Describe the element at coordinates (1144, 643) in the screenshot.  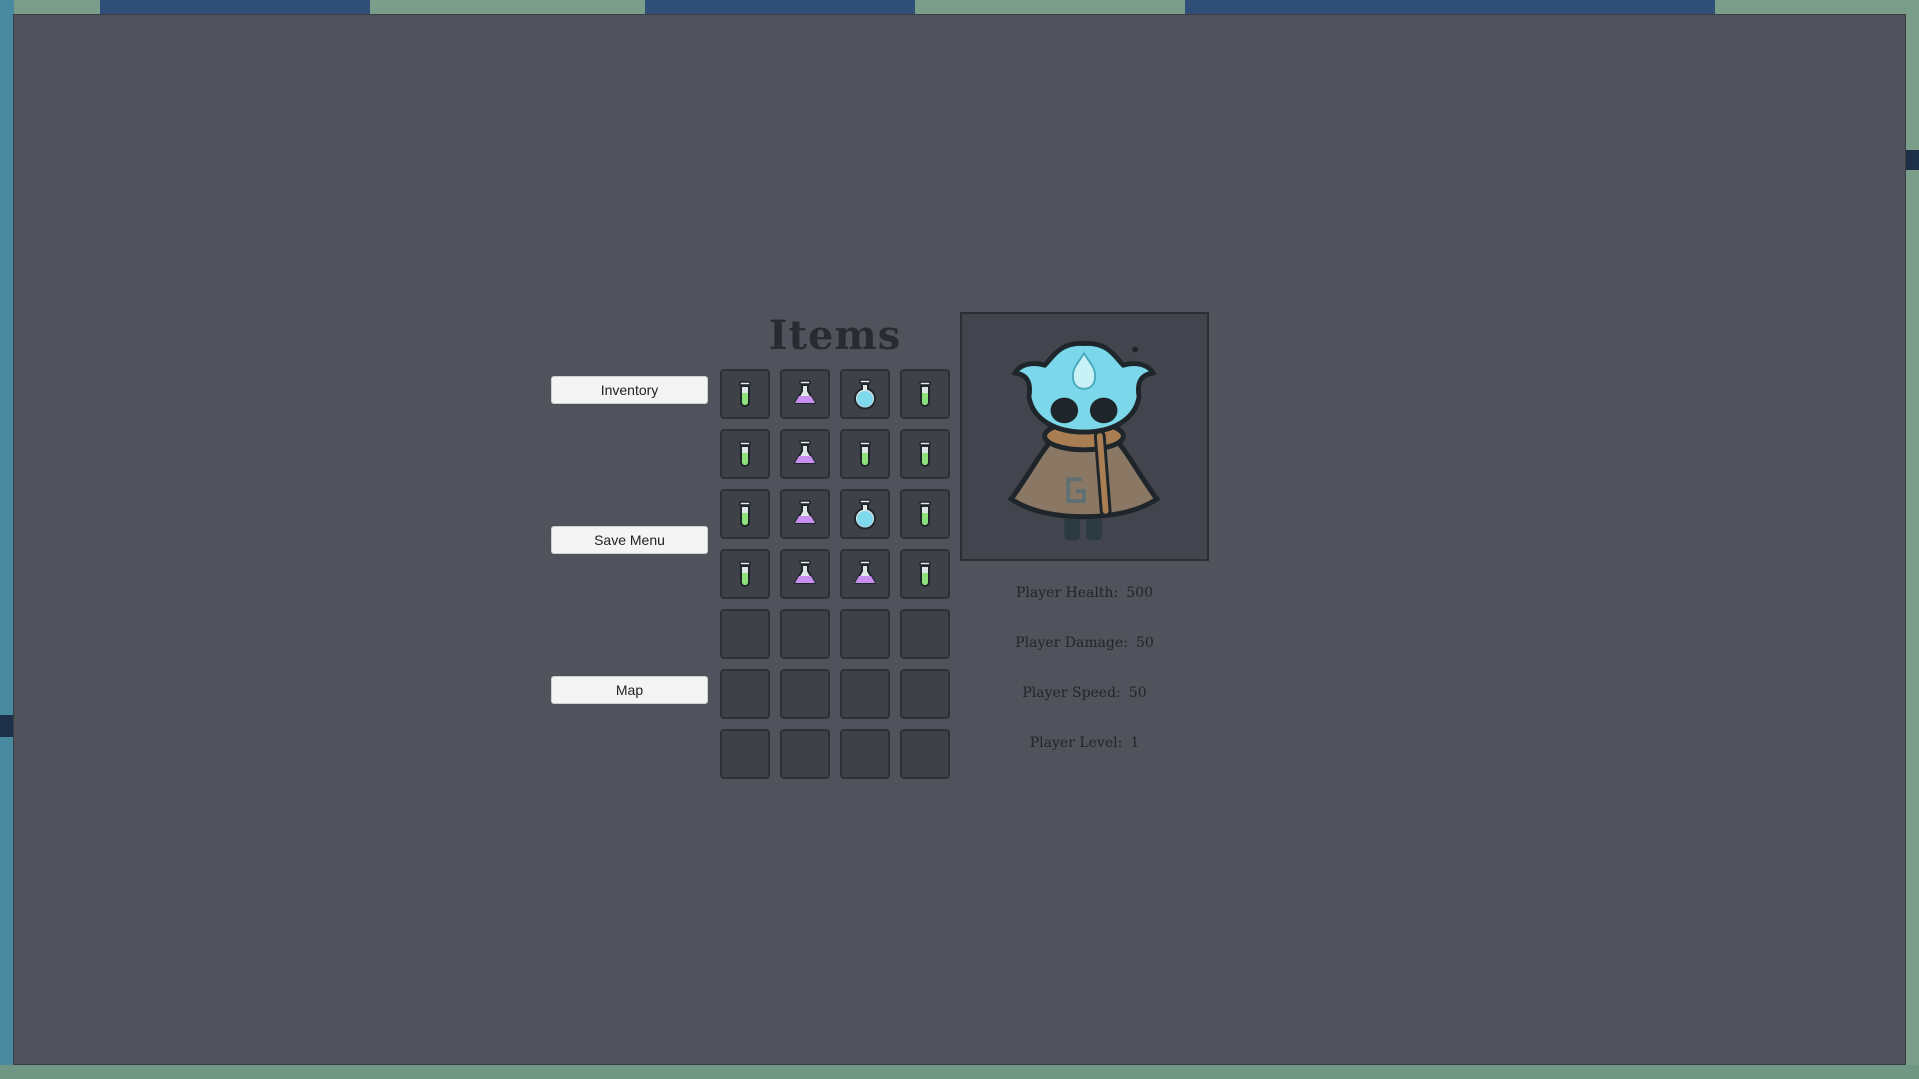
I see `player-damage-value: 50` at that location.